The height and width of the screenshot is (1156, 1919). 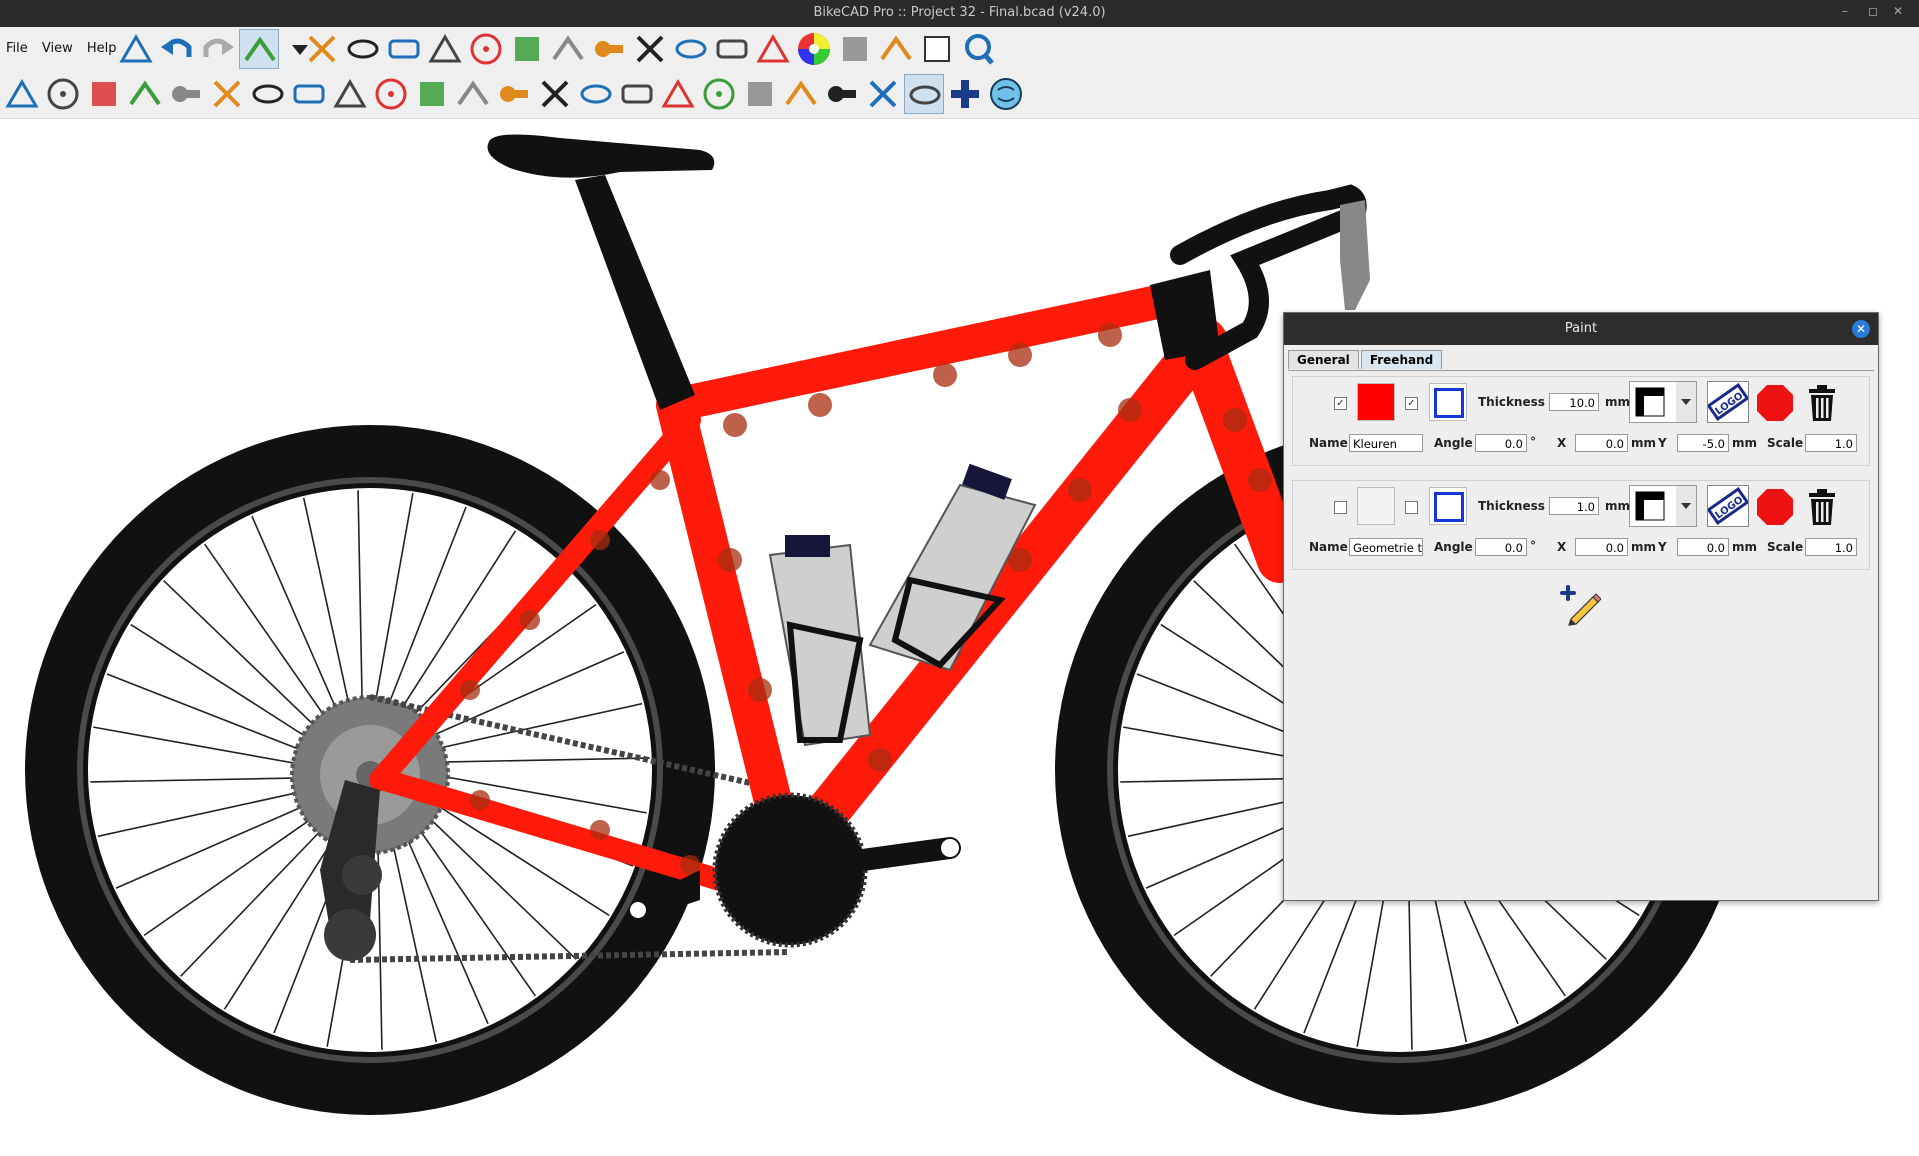 What do you see at coordinates (965, 94) in the screenshot?
I see `add-icon` at bounding box center [965, 94].